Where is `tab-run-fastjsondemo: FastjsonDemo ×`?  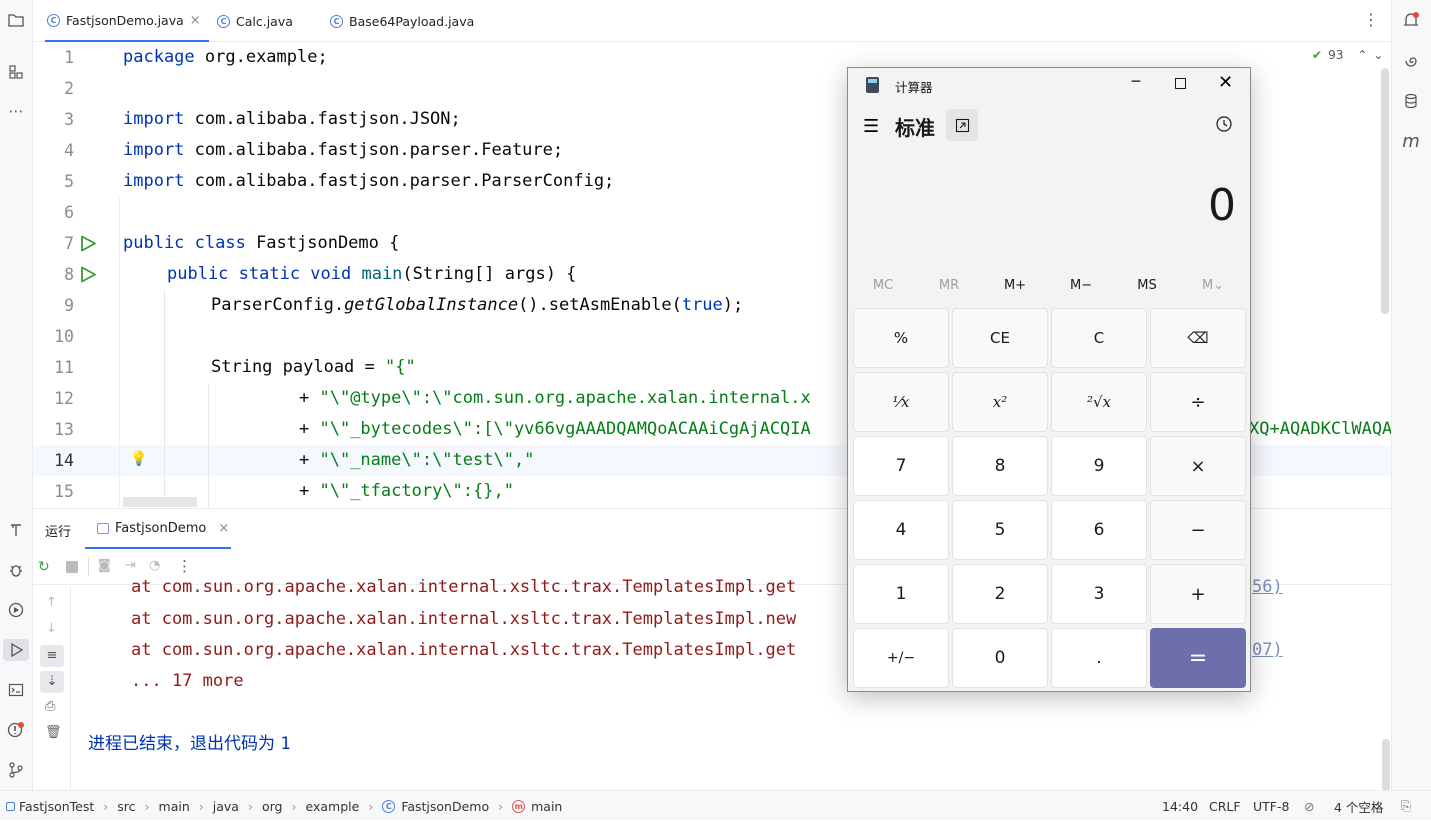
tab-run-fastjsondemo: FastjsonDemo × is located at coordinates (158, 529).